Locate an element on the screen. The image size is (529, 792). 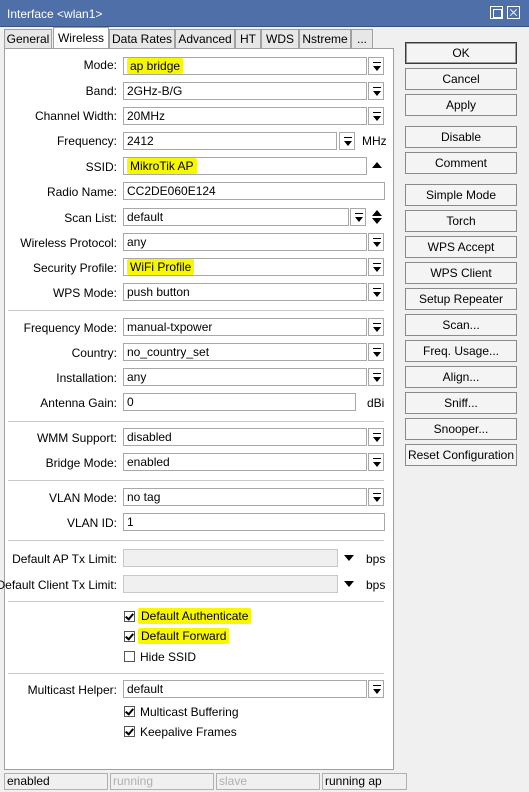
default-forward-label: Default Forward is located at coordinates (184, 636).